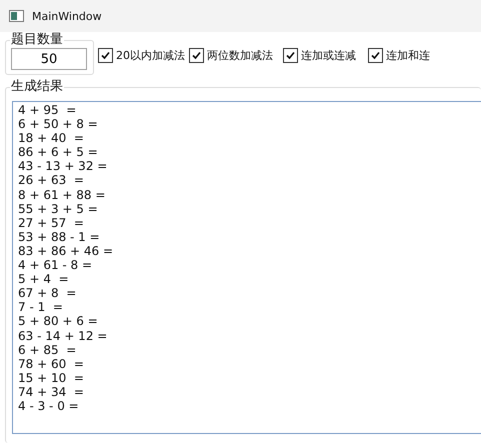 This screenshot has width=481, height=443. What do you see at coordinates (58, 124) in the screenshot?
I see `math-problem: 6 + 50 + 8 =` at bounding box center [58, 124].